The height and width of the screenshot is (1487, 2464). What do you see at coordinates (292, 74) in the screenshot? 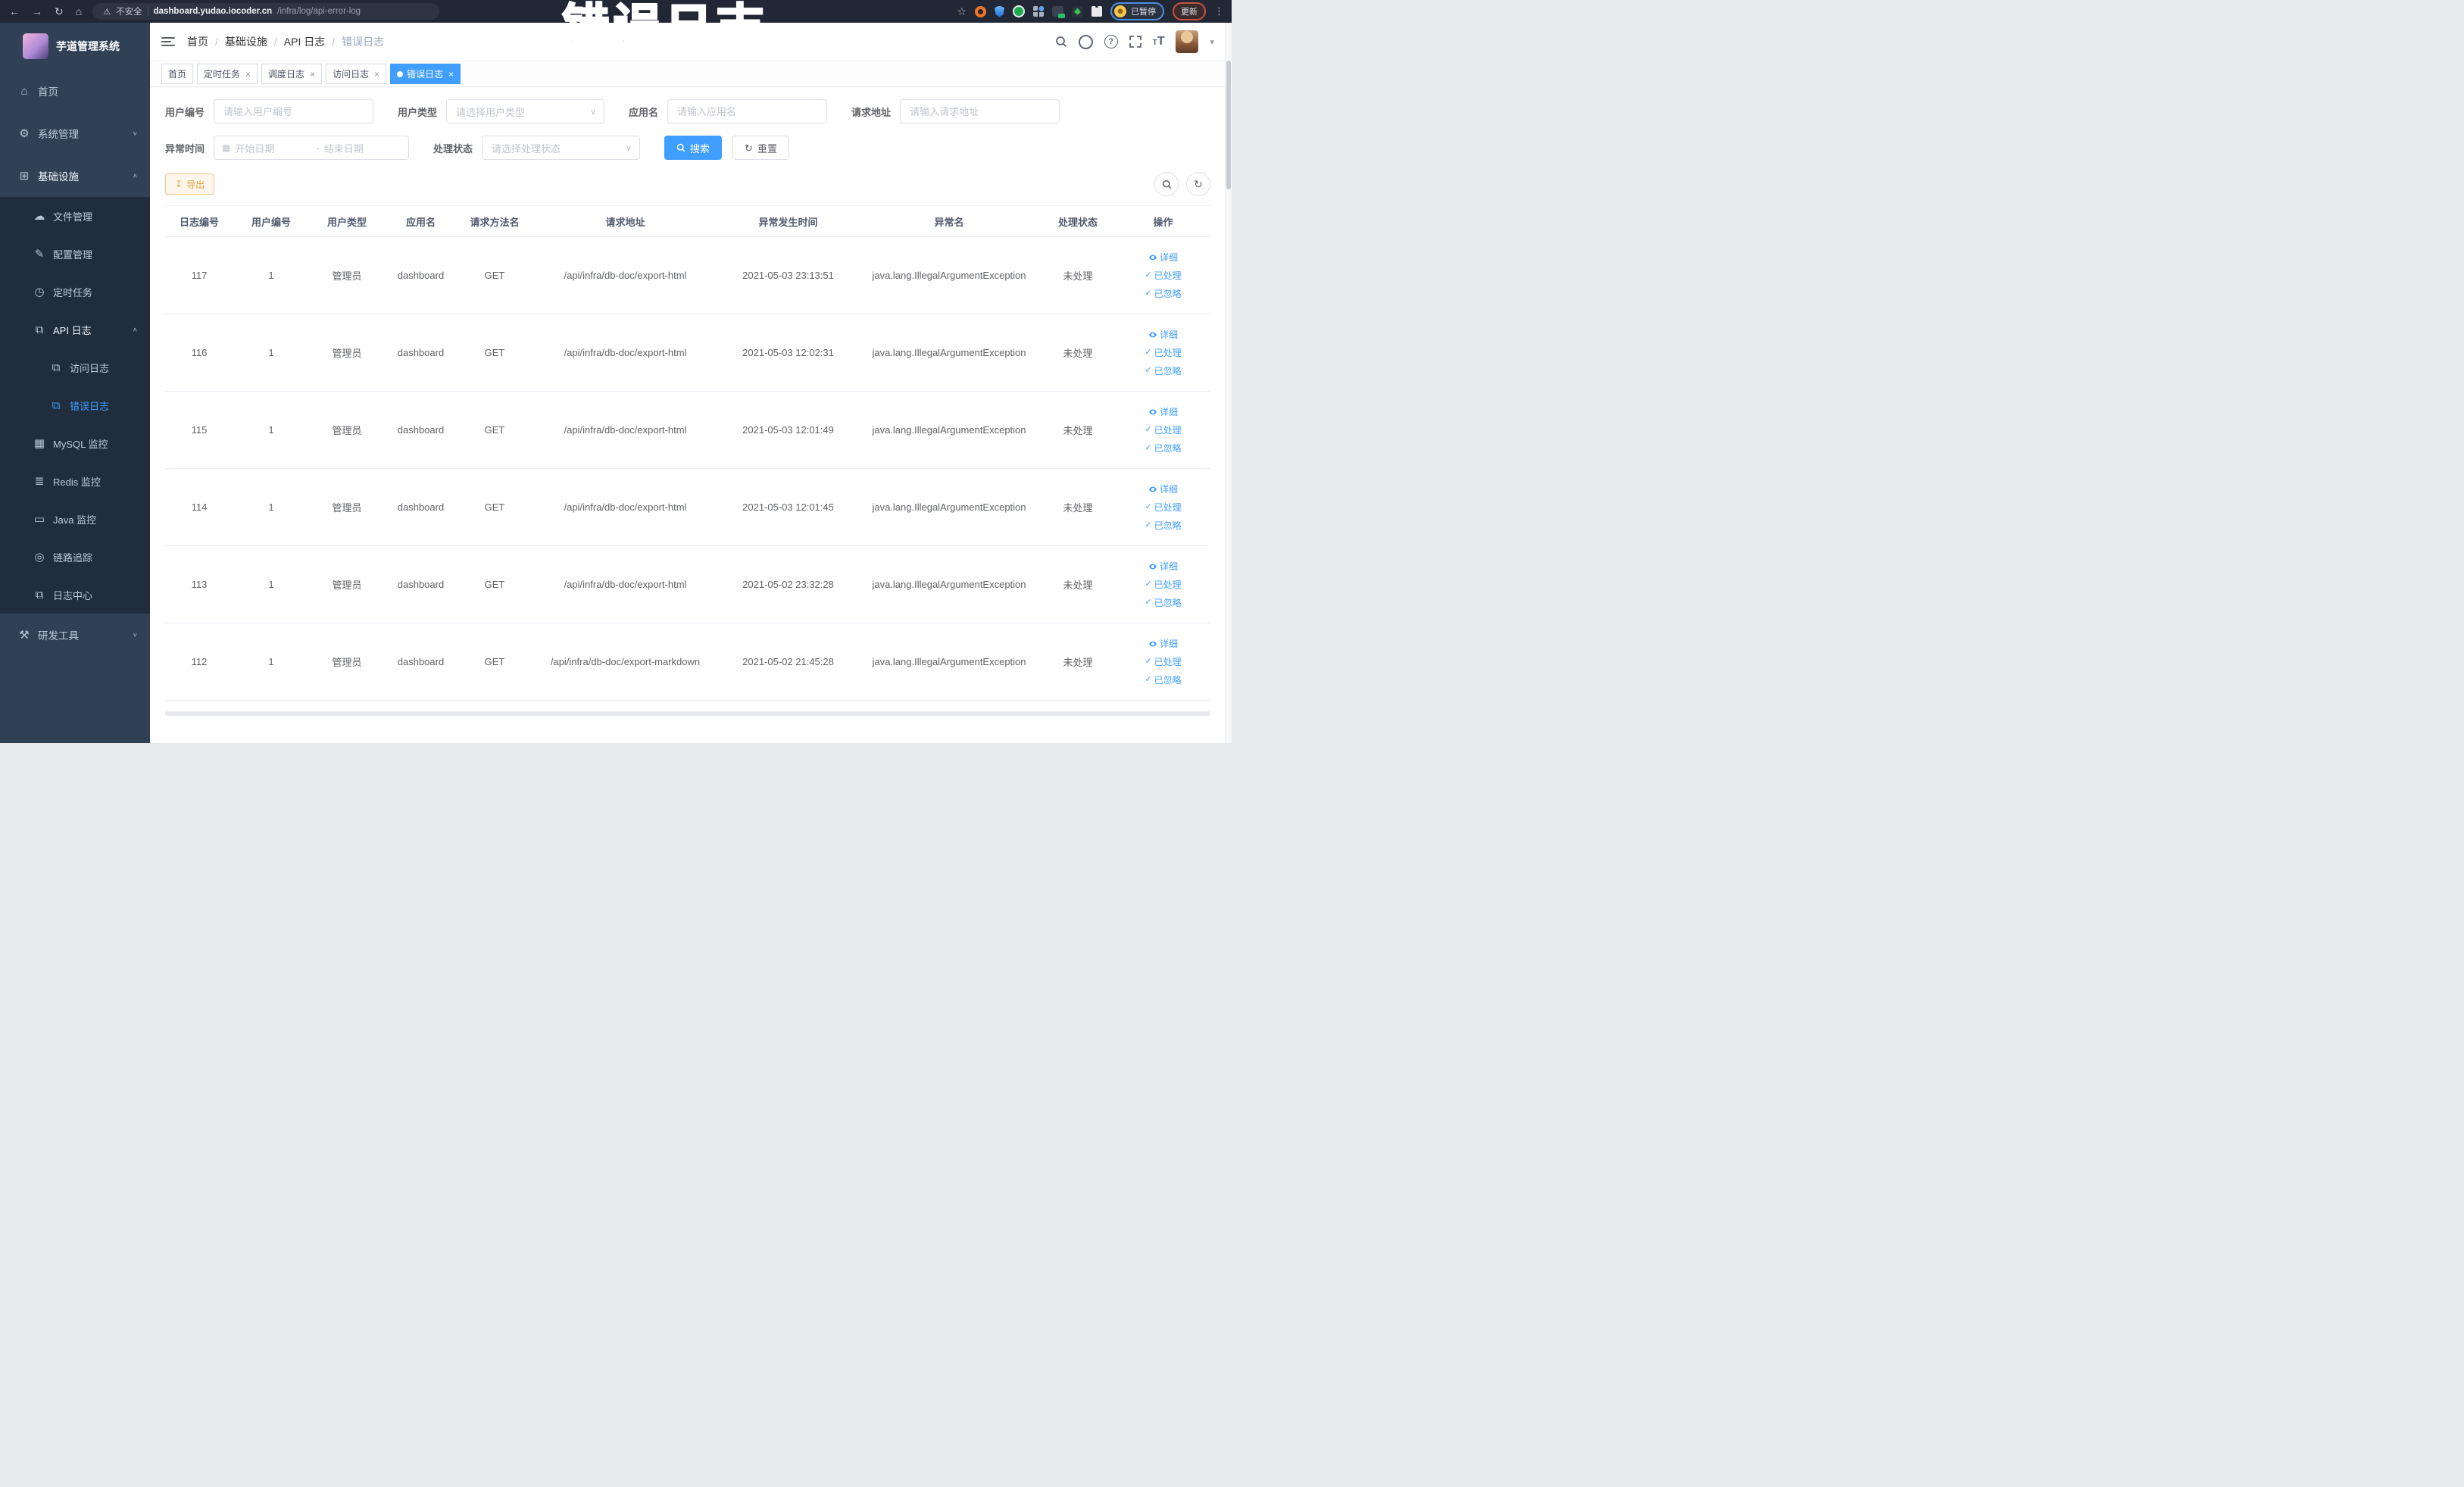
I see `tab-item: 调度日志 ×` at bounding box center [292, 74].